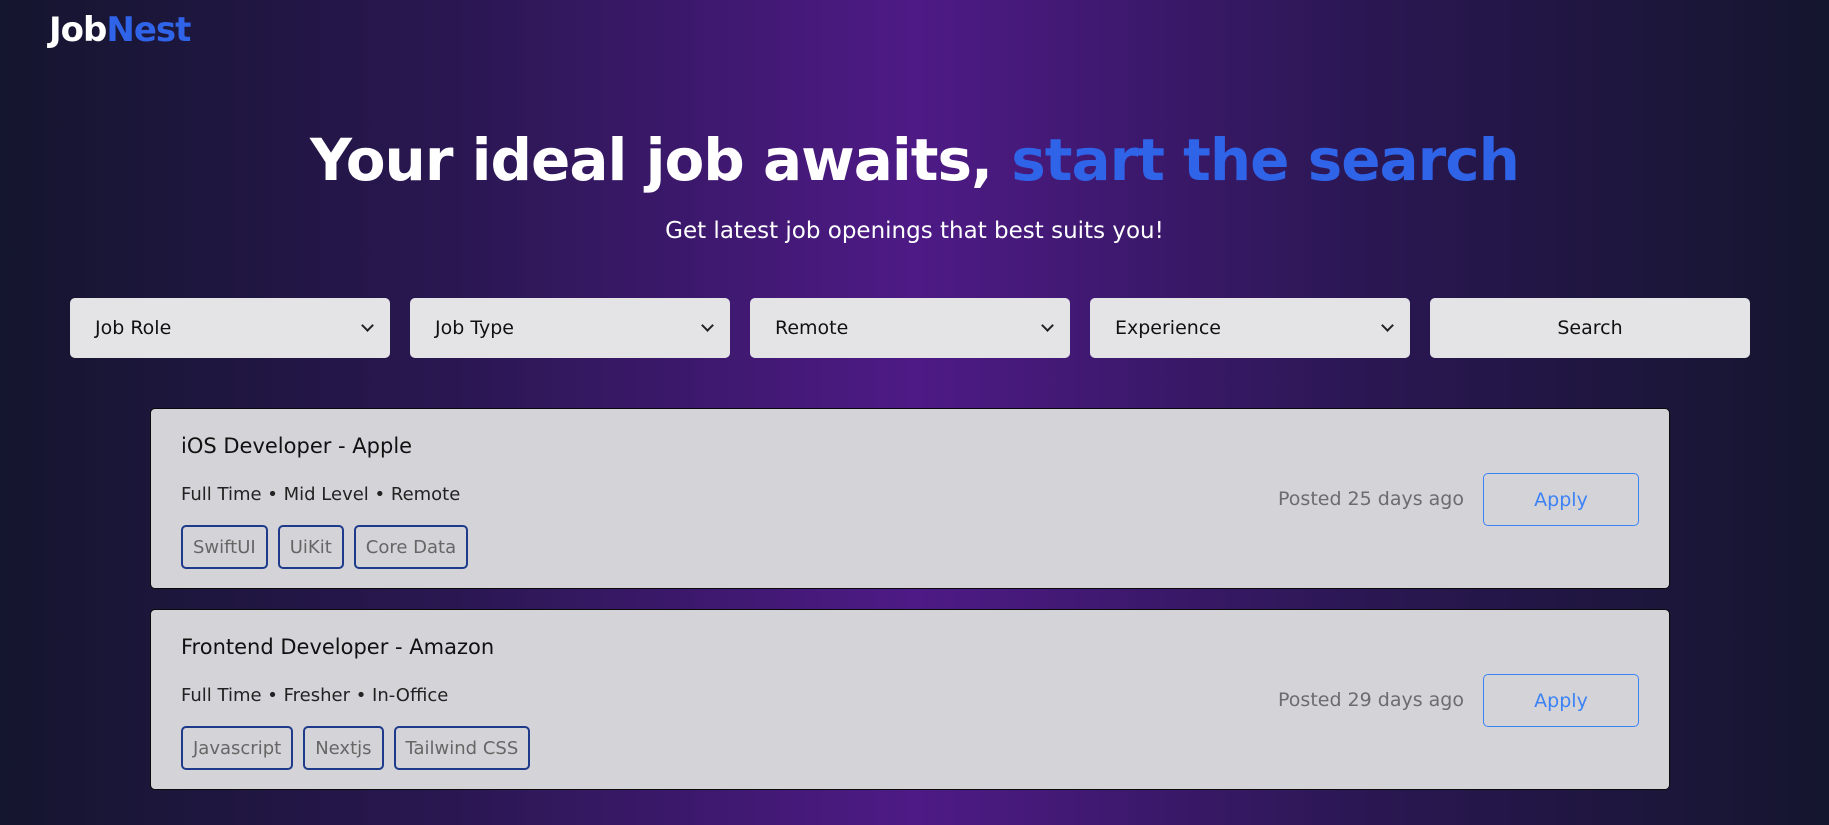 The width and height of the screenshot is (1829, 825). Describe the element at coordinates (297, 446) in the screenshot. I see `job-title: iOS Developer - Apple` at that location.